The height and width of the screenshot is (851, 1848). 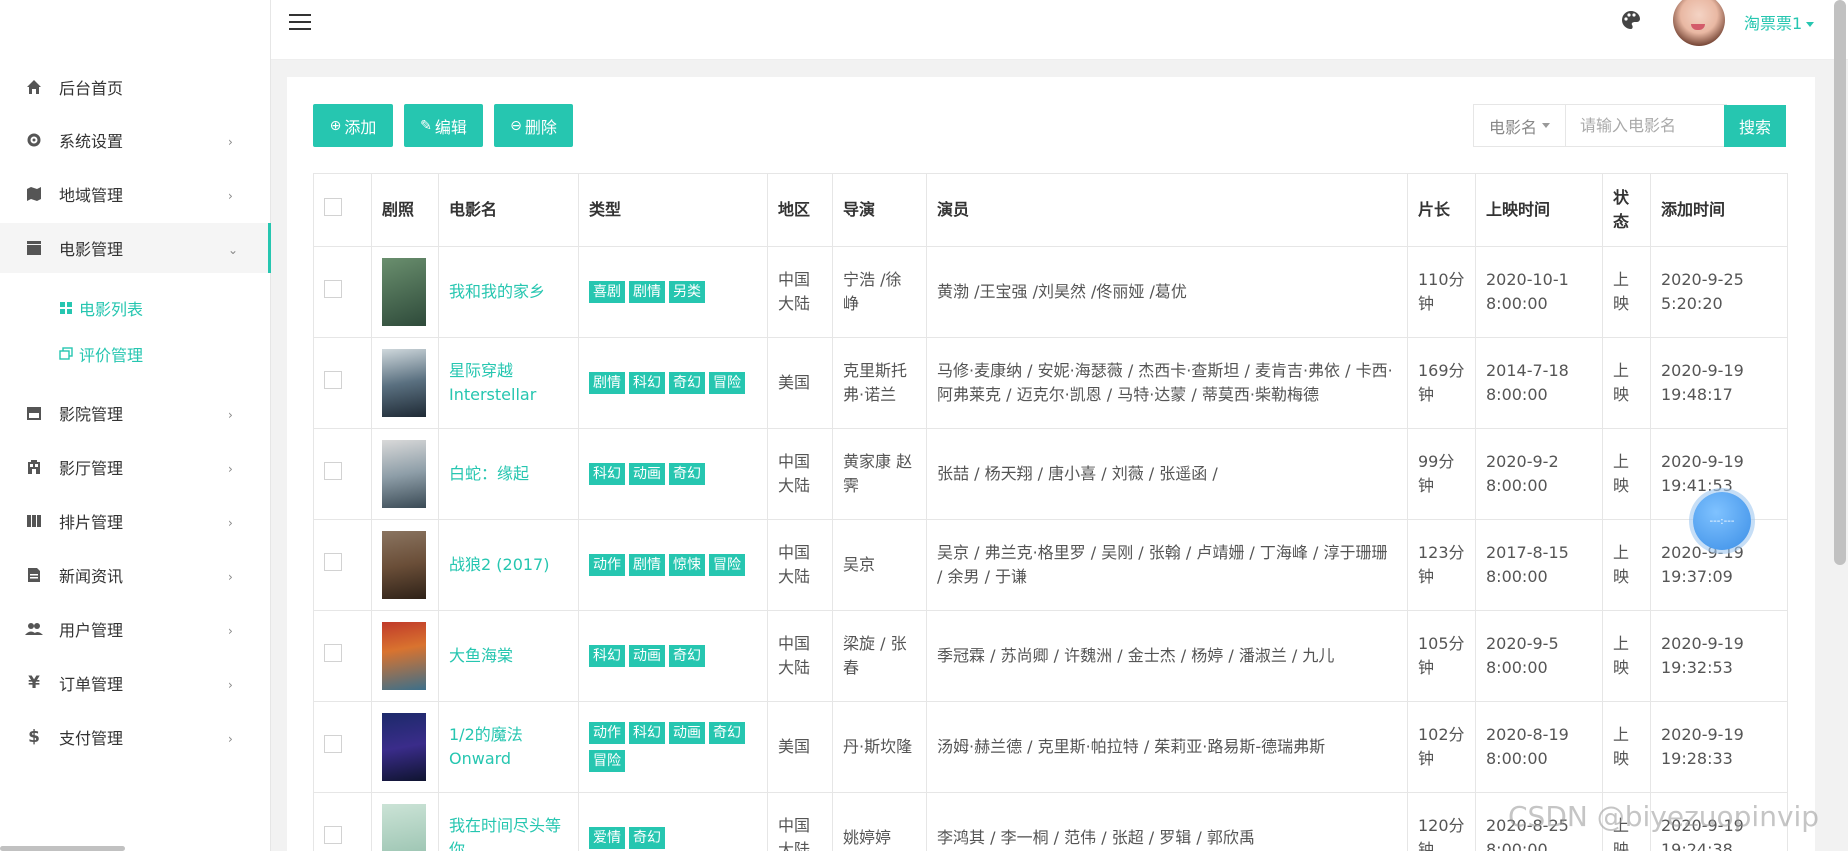 I want to click on status-cell: 上映, so click(x=1626, y=474).